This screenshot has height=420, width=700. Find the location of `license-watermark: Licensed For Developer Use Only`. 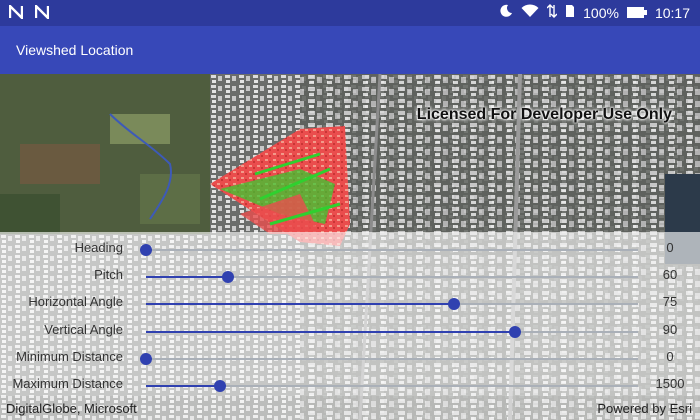

license-watermark: Licensed For Developer Use Only is located at coordinates (544, 114).